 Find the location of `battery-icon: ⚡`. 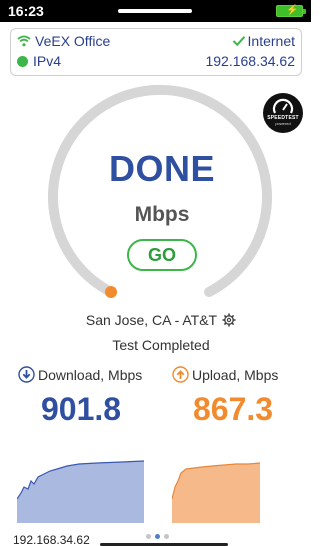

battery-icon: ⚡ is located at coordinates (291, 11).